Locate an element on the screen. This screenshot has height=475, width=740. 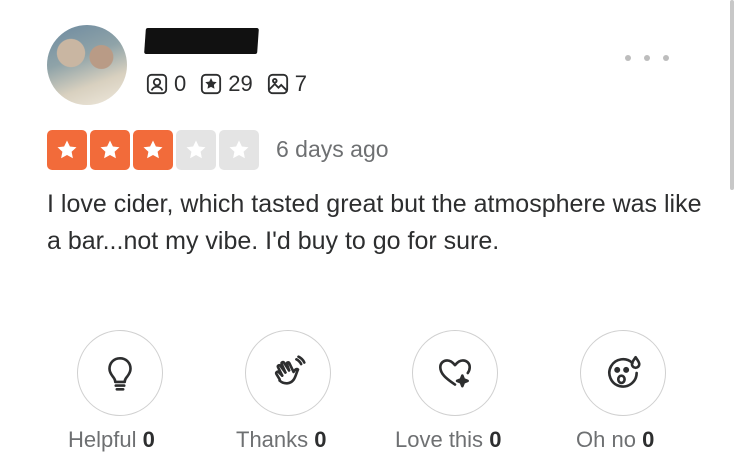
wave-hand-icon is located at coordinates (290, 370).